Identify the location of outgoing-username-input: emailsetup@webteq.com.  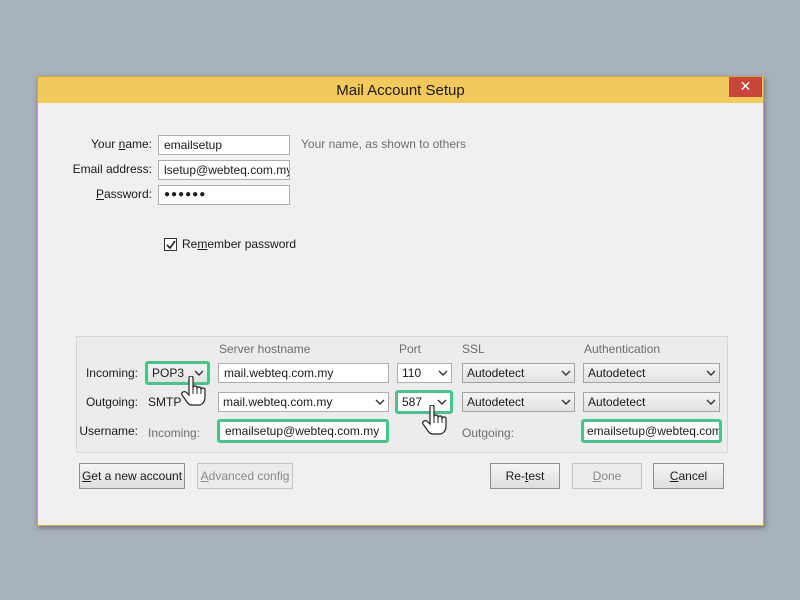
(651, 431).